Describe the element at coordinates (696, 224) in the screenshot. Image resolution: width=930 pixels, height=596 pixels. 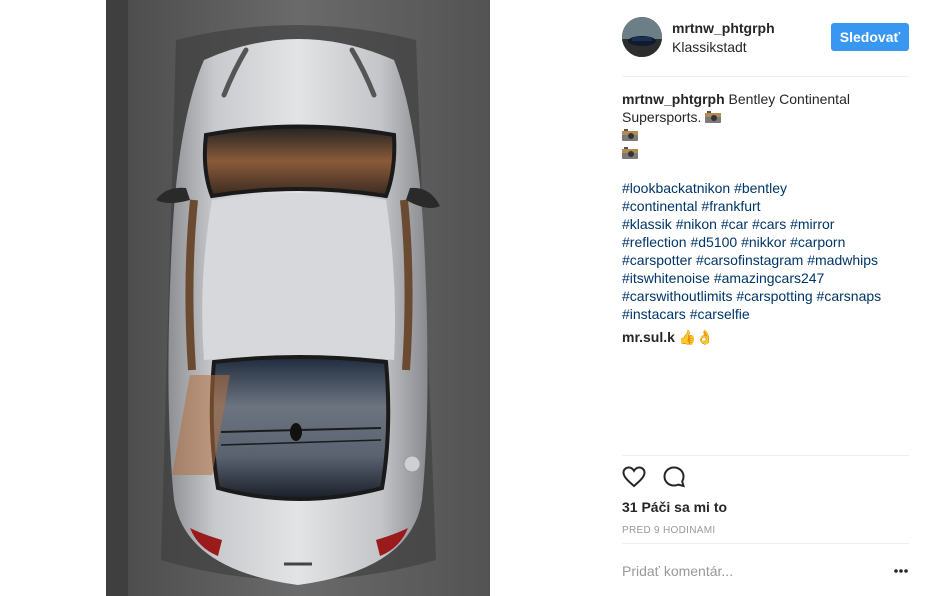
I see `hashtag-link: #nikon` at that location.